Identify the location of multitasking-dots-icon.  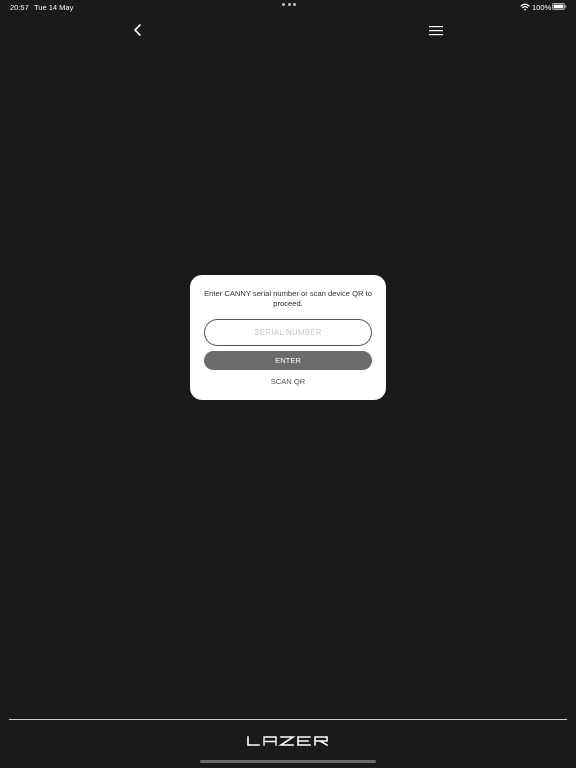
(289, 5).